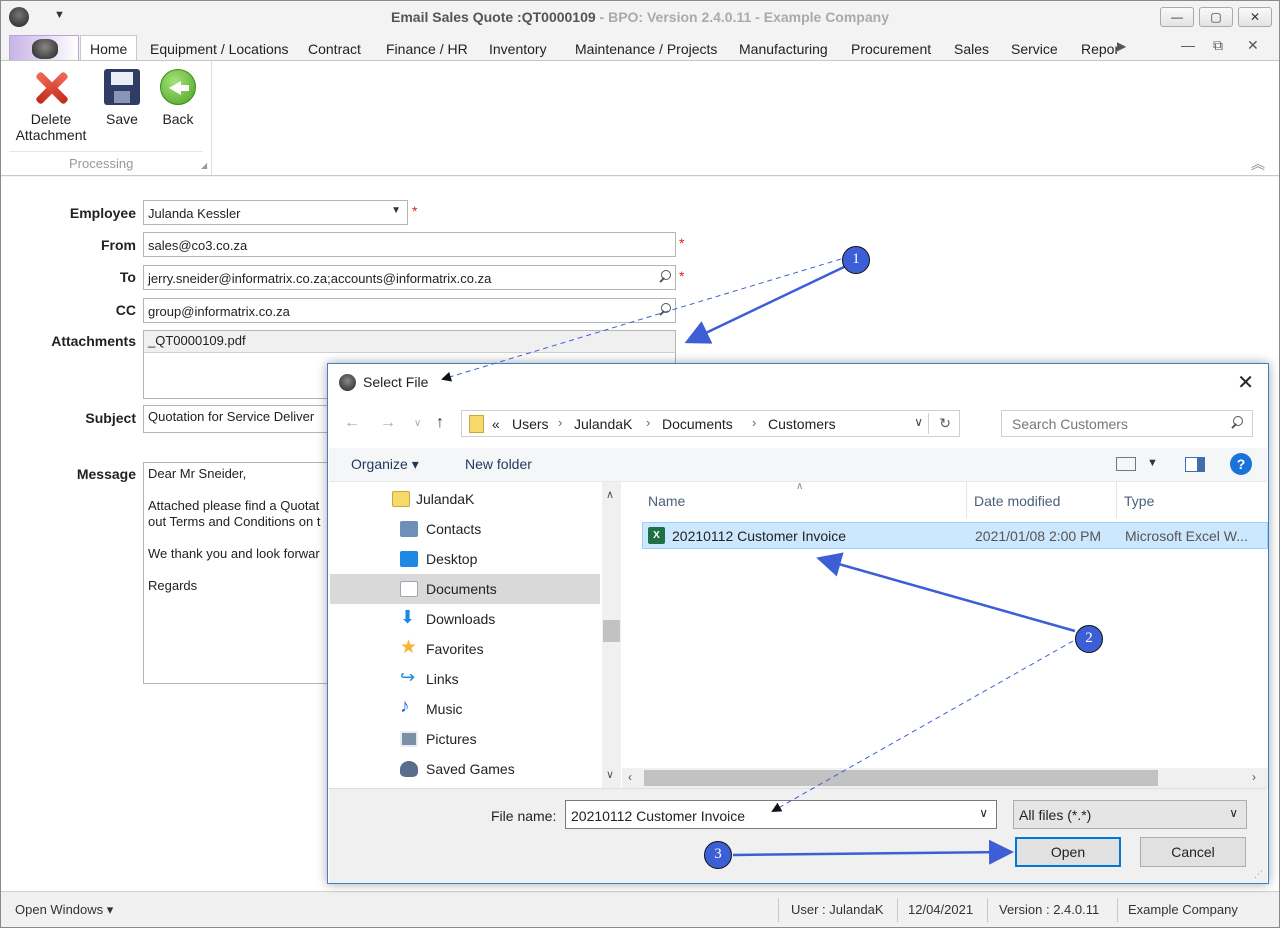 The height and width of the screenshot is (928, 1280). I want to click on dialog-close-button: ✕, so click(1245, 382).